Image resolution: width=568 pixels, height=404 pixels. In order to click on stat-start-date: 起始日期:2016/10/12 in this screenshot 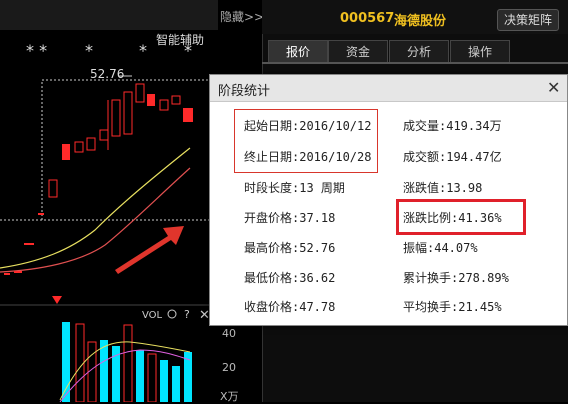, I will do `click(308, 126)`.